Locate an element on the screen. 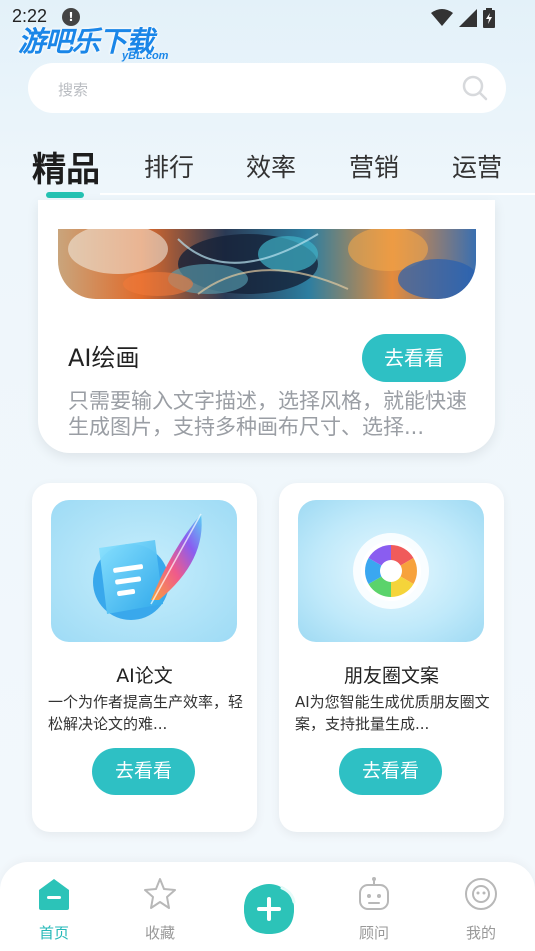  camera-aperture-icon is located at coordinates (391, 571).